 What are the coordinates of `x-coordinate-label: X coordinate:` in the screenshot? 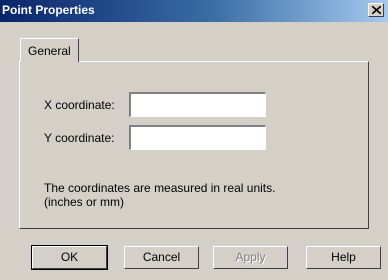 It's located at (79, 105).